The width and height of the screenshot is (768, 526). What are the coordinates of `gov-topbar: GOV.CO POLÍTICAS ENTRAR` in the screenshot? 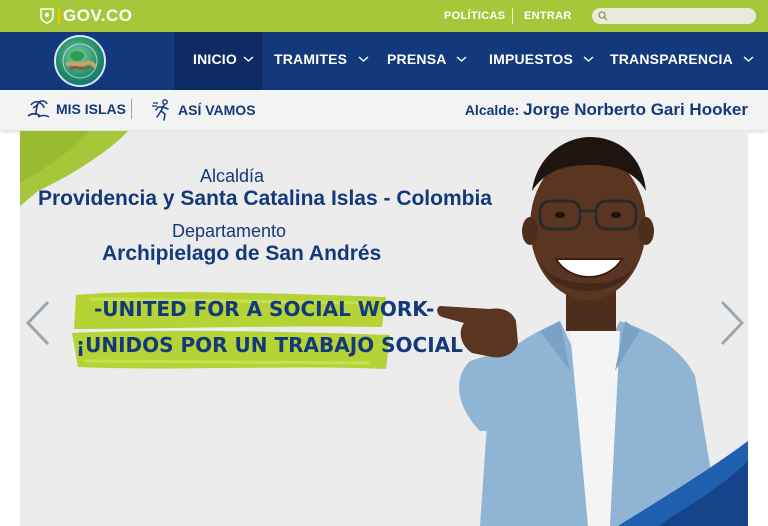 It's located at (384, 16).